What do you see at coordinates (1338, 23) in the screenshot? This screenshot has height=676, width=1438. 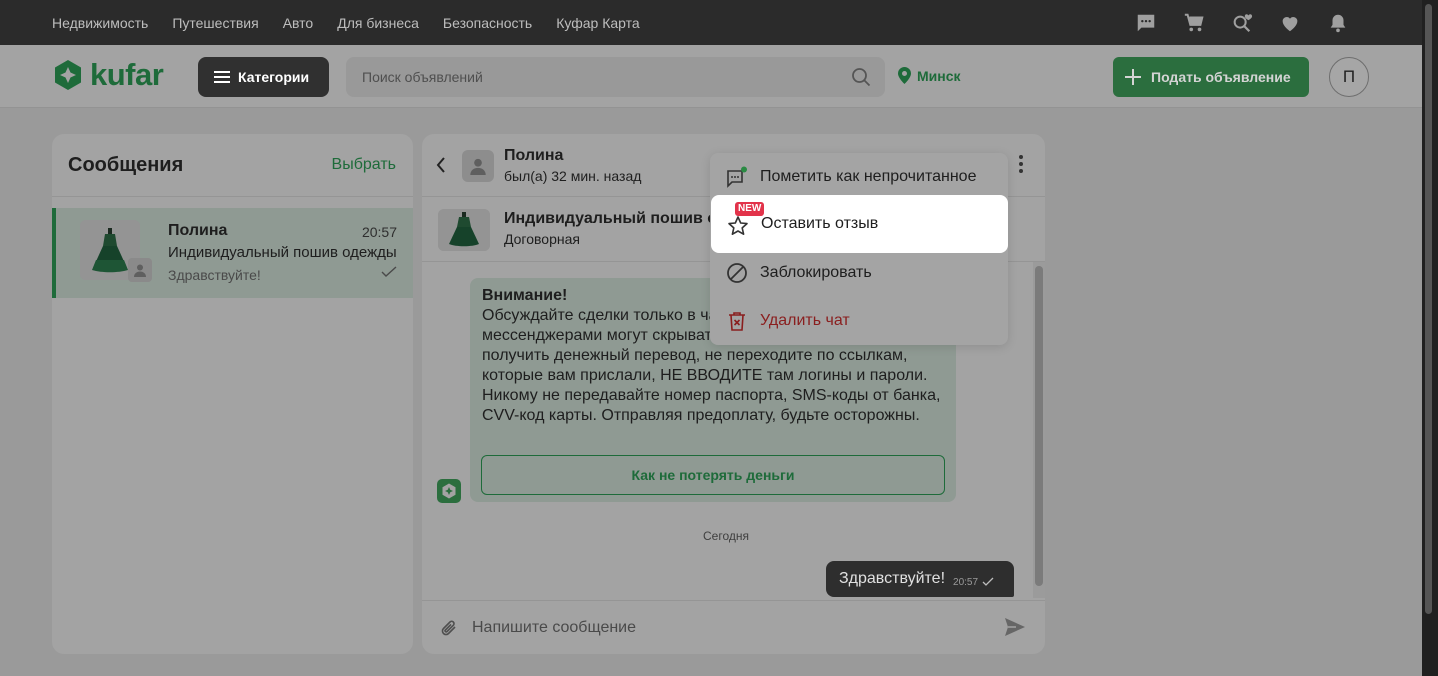 I see `bell-icon` at bounding box center [1338, 23].